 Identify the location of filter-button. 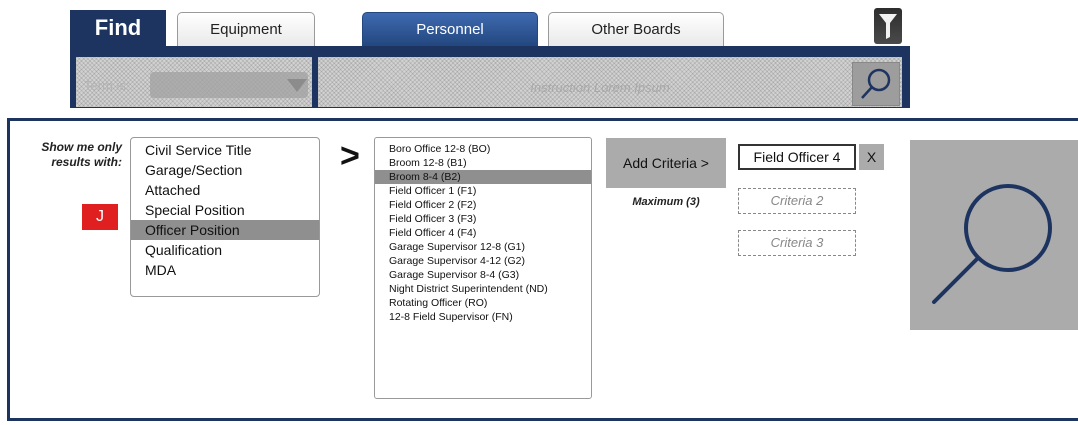
(888, 26).